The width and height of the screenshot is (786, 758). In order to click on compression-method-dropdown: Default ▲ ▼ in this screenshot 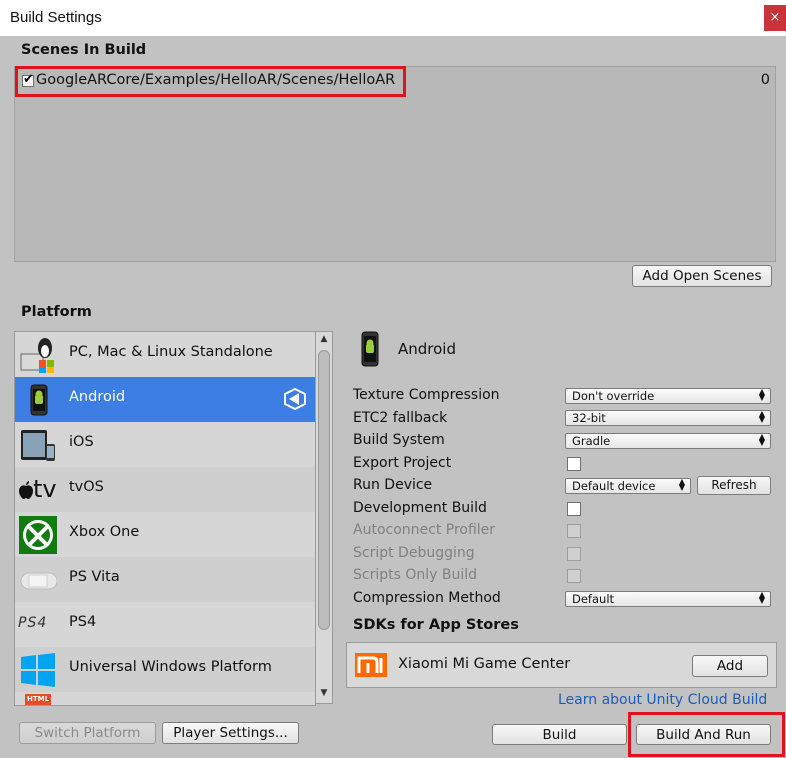, I will do `click(668, 599)`.